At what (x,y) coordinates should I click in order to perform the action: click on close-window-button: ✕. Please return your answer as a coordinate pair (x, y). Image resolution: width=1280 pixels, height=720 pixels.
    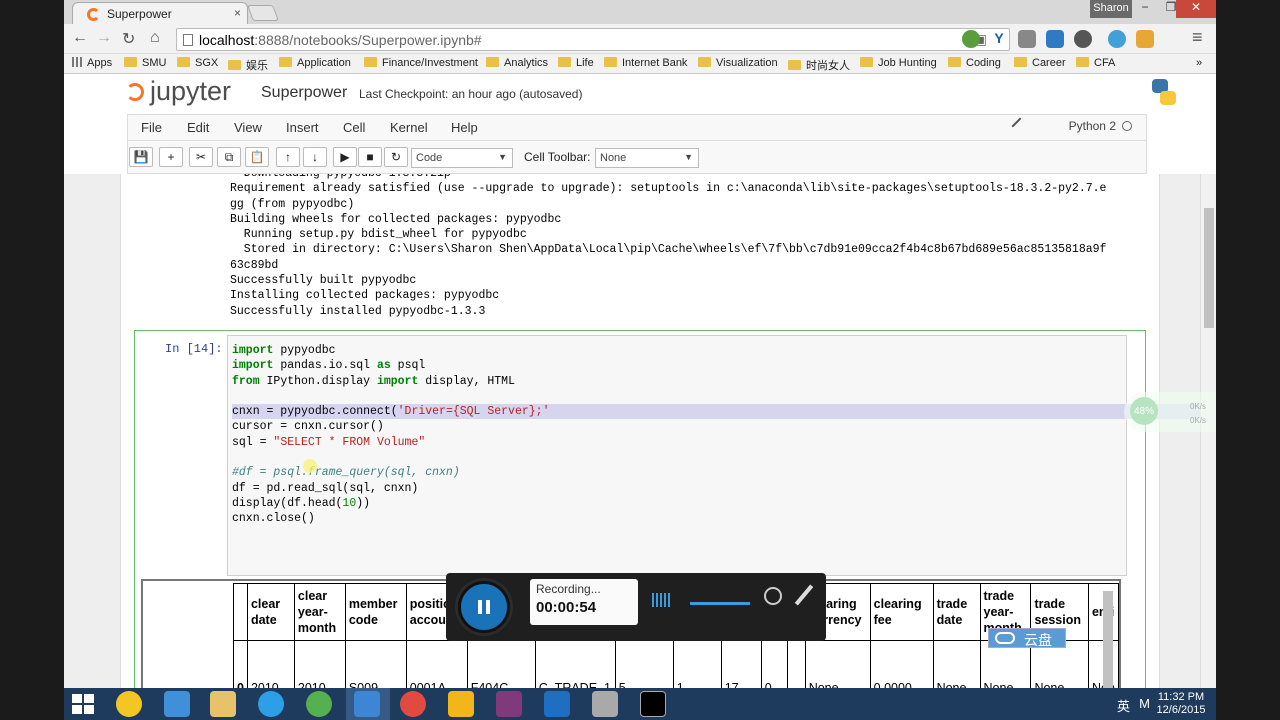
    Looking at the image, I should click on (1196, 9).